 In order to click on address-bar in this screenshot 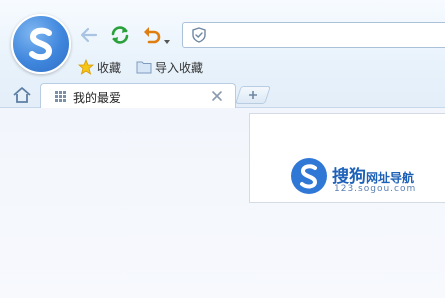, I will do `click(313, 35)`.